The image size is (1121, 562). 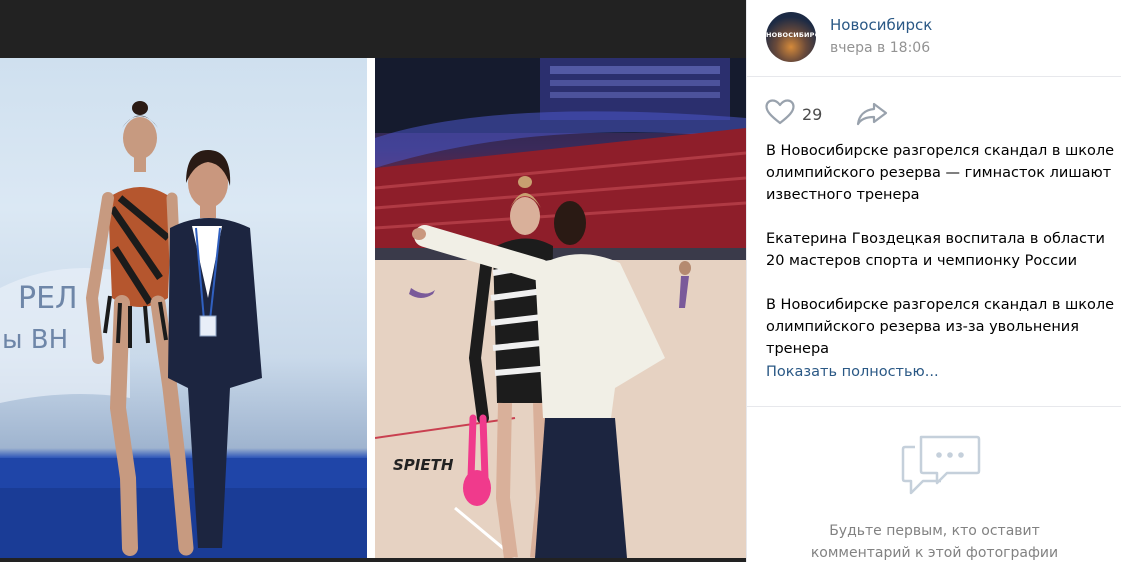 I want to click on post-header: НОВОСИБИРСК Новосибирск вчера в 18:06, so click(x=934, y=38).